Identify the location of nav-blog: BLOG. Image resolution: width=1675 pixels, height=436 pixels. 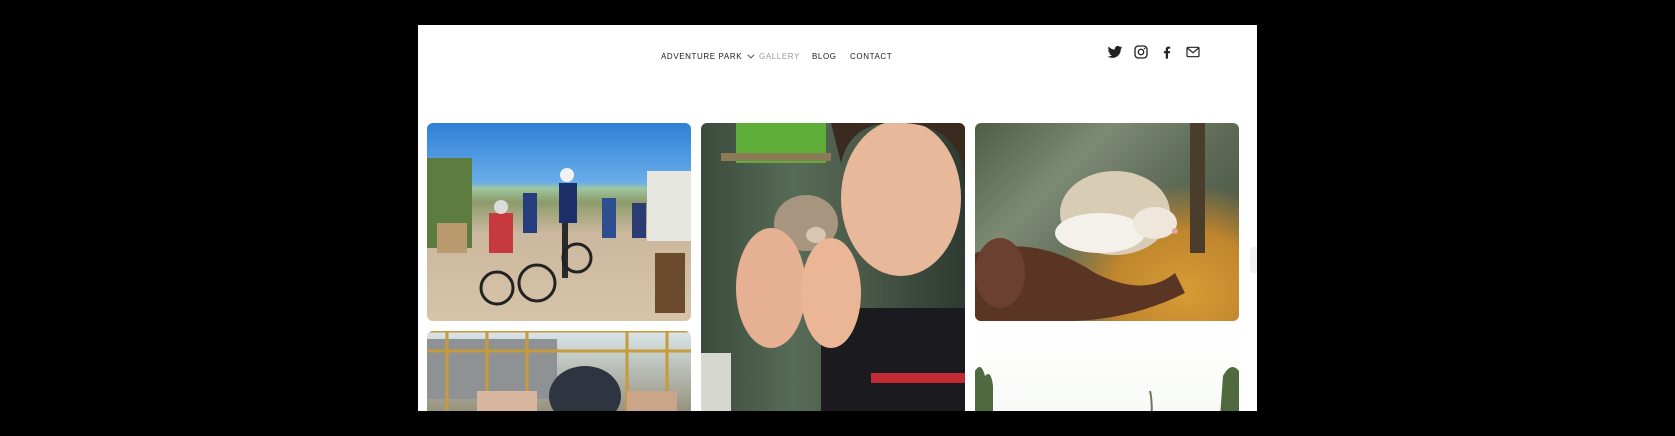
(824, 56).